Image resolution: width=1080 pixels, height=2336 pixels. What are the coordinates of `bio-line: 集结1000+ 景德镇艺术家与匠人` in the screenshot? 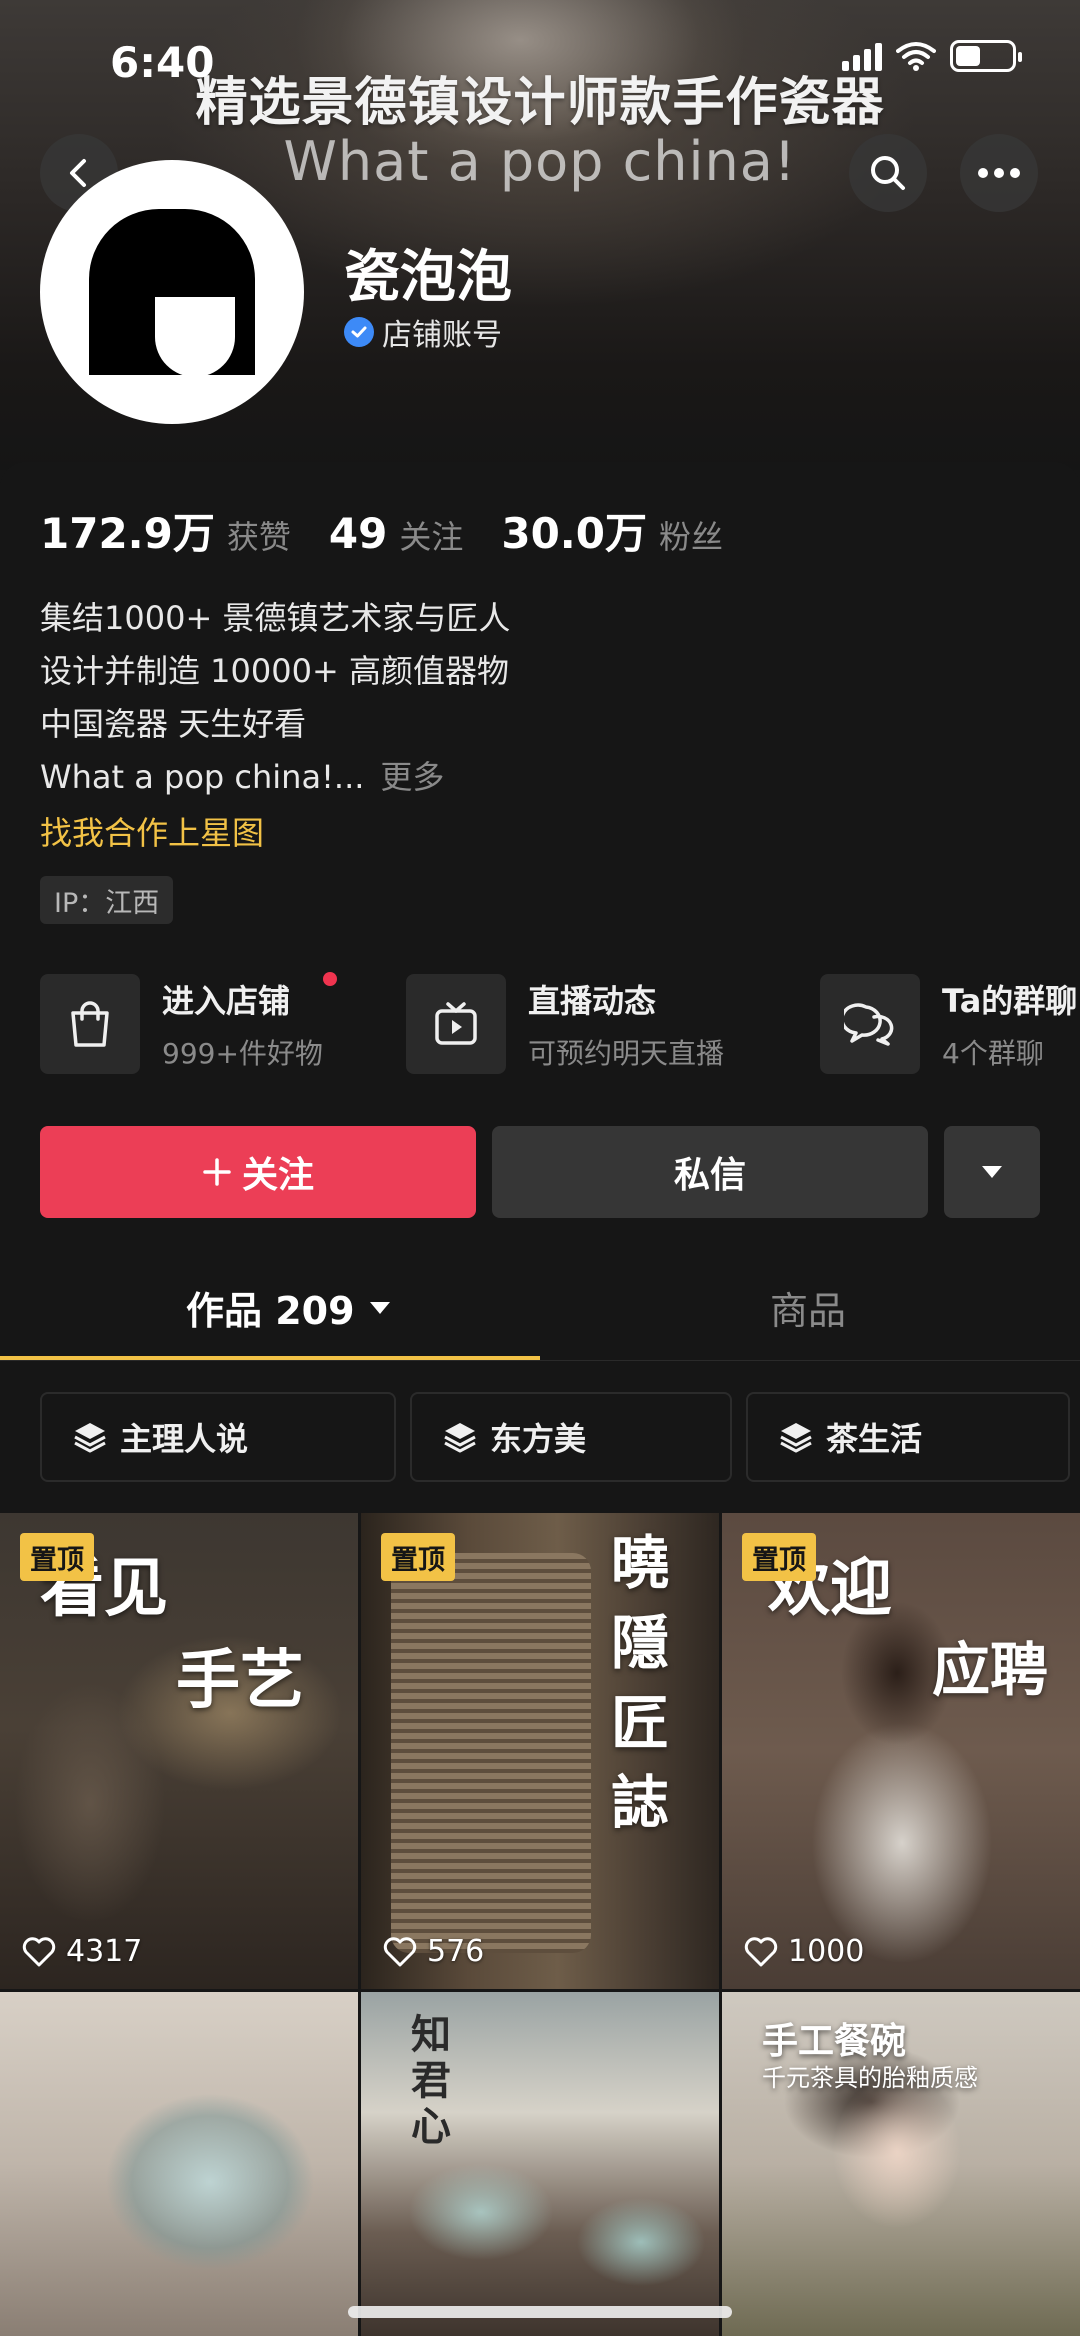 It's located at (275, 618).